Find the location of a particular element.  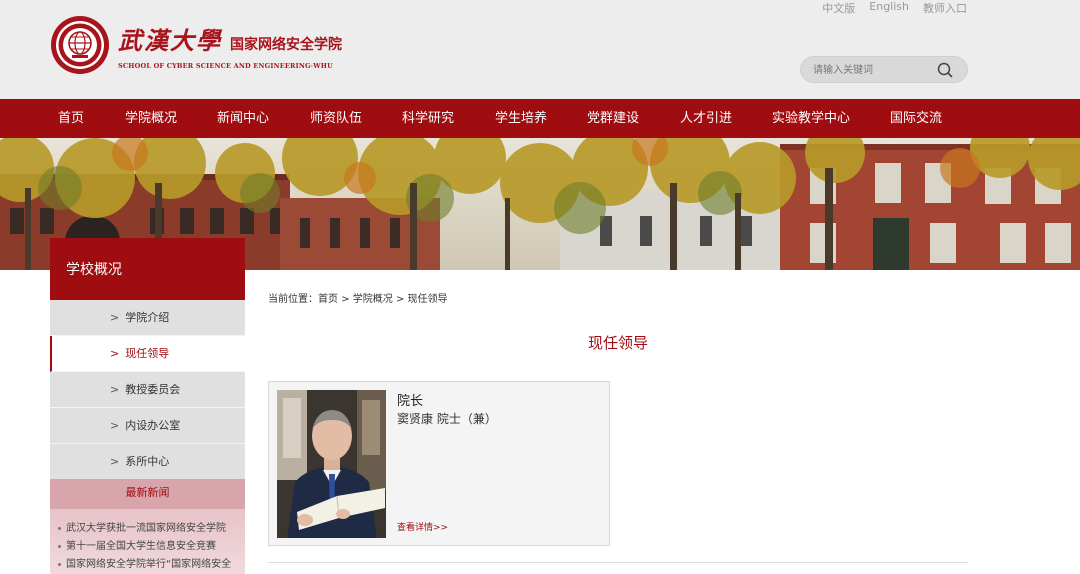

page-title: 现任领导 is located at coordinates (617, 343).